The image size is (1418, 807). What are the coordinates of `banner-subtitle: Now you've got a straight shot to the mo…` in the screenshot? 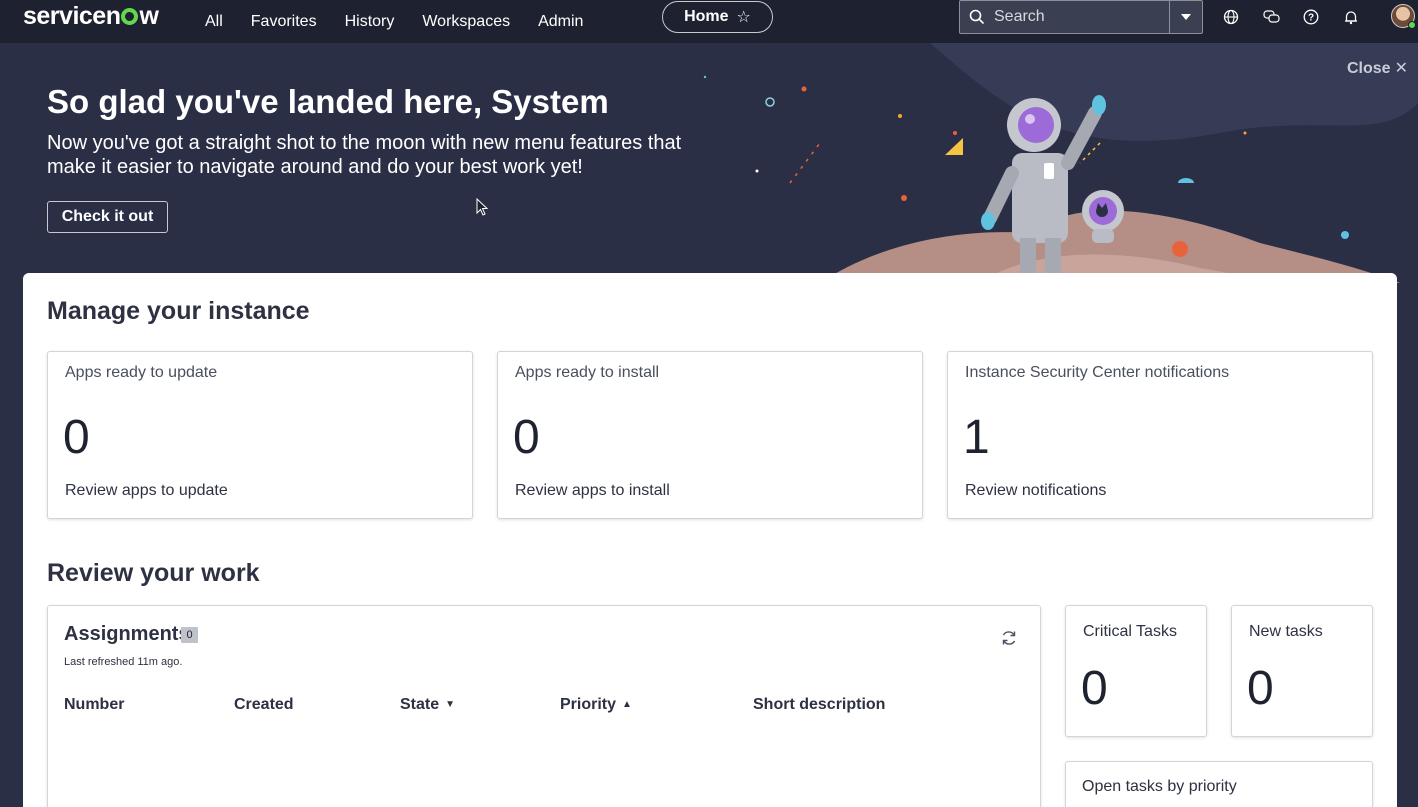 It's located at (364, 155).